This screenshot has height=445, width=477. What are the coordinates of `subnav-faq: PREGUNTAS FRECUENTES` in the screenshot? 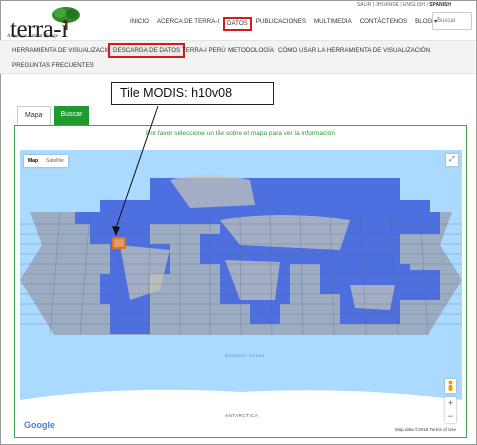 It's located at (53, 65).